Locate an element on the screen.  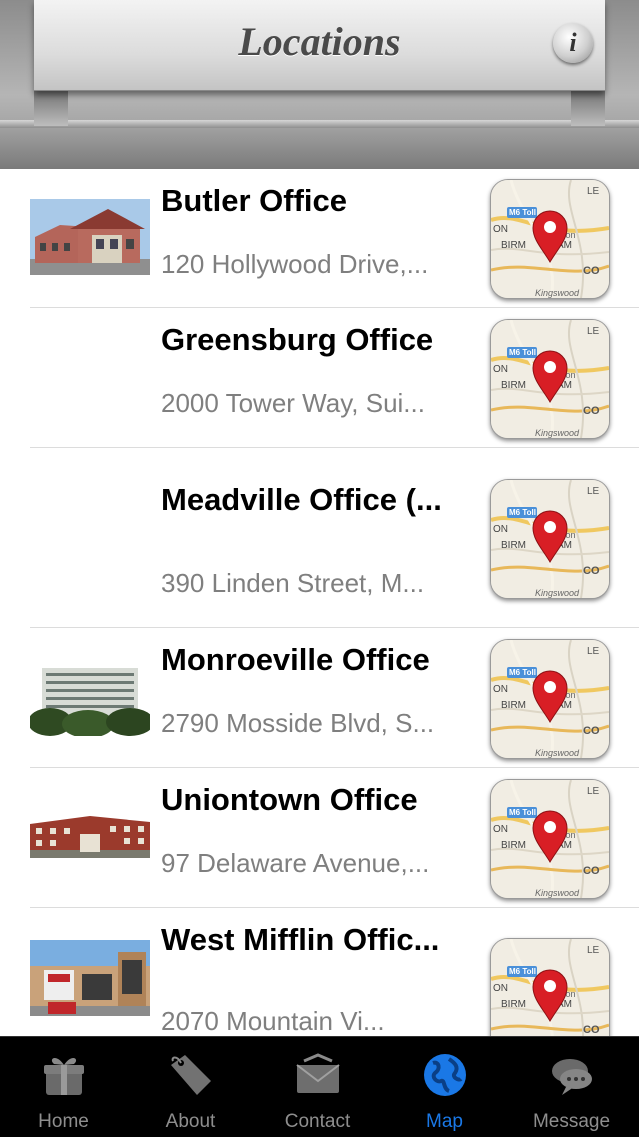
monroeville-office-photo is located at coordinates (90, 700).